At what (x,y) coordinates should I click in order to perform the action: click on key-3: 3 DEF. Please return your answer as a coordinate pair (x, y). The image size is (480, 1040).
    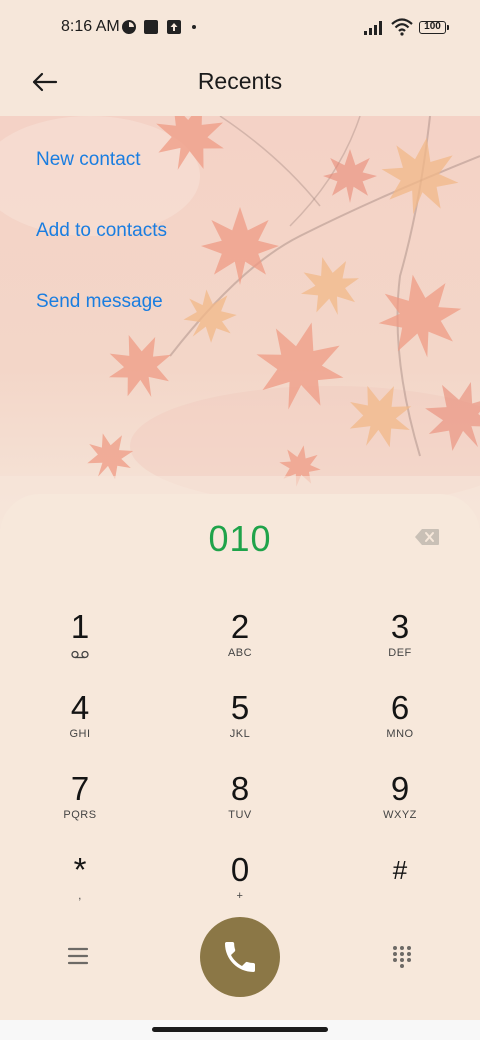
    Looking at the image, I should click on (400, 643).